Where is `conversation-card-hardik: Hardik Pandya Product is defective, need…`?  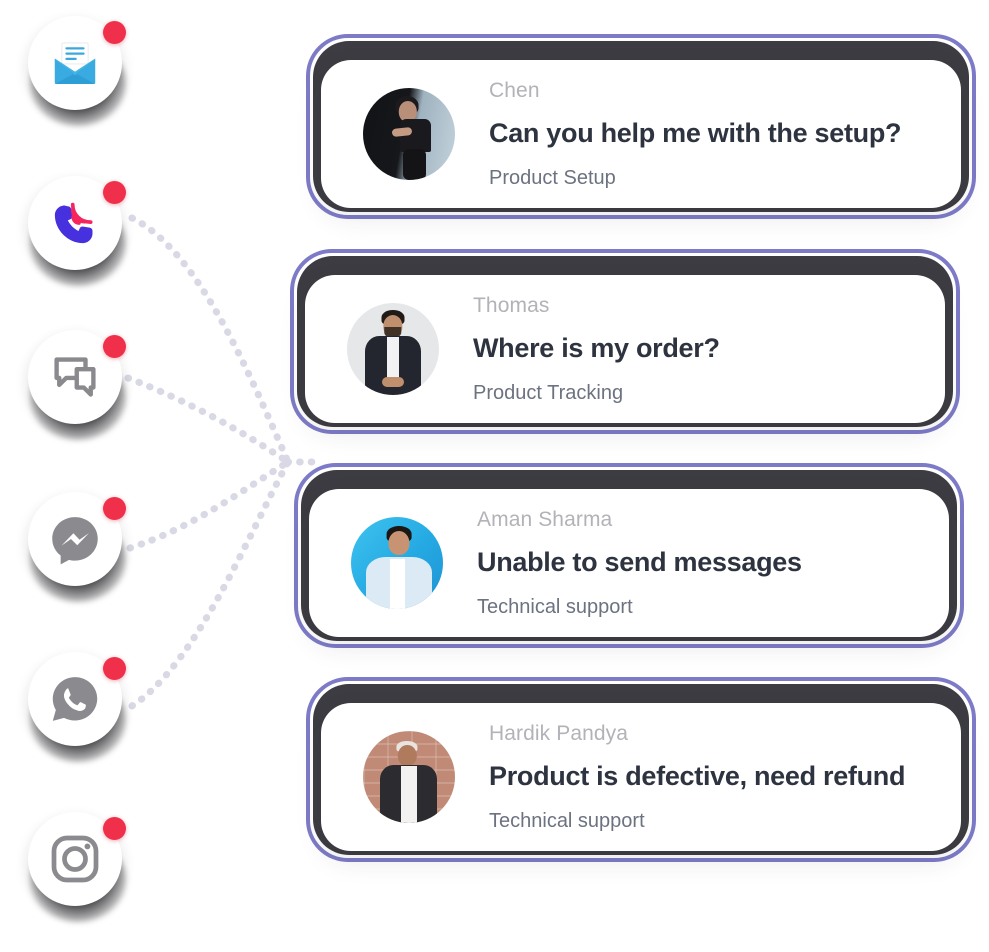 conversation-card-hardik: Hardik Pandya Product is defective, need… is located at coordinates (641, 769).